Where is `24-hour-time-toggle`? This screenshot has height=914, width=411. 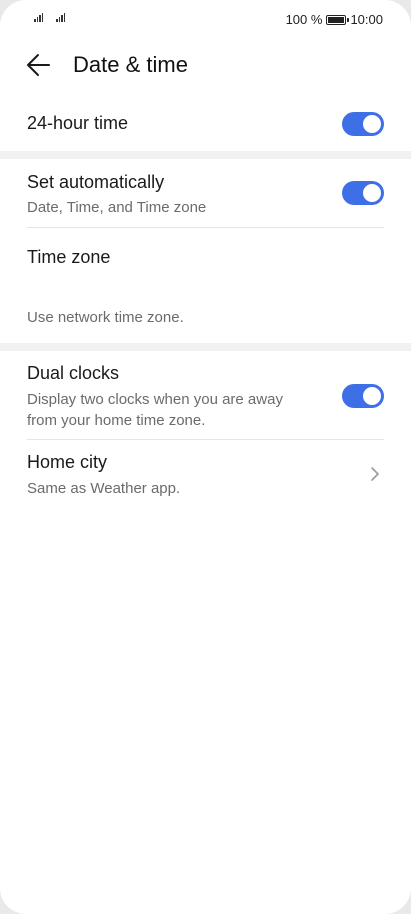
24-hour-time-toggle is located at coordinates (363, 124).